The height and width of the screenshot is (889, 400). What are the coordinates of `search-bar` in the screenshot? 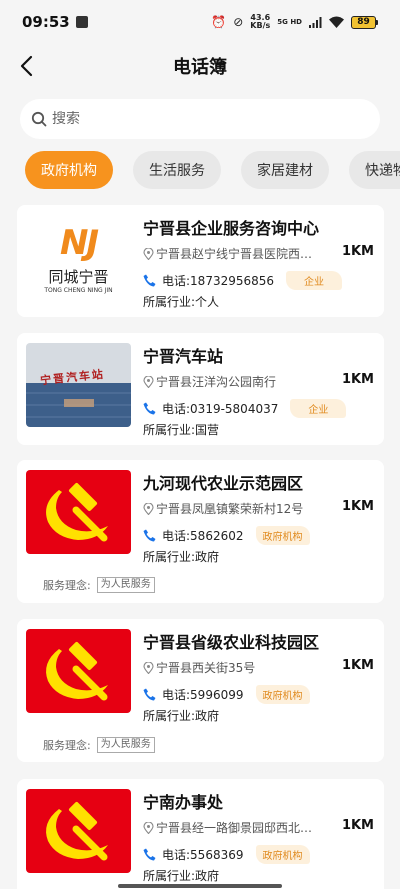 It's located at (200, 119).